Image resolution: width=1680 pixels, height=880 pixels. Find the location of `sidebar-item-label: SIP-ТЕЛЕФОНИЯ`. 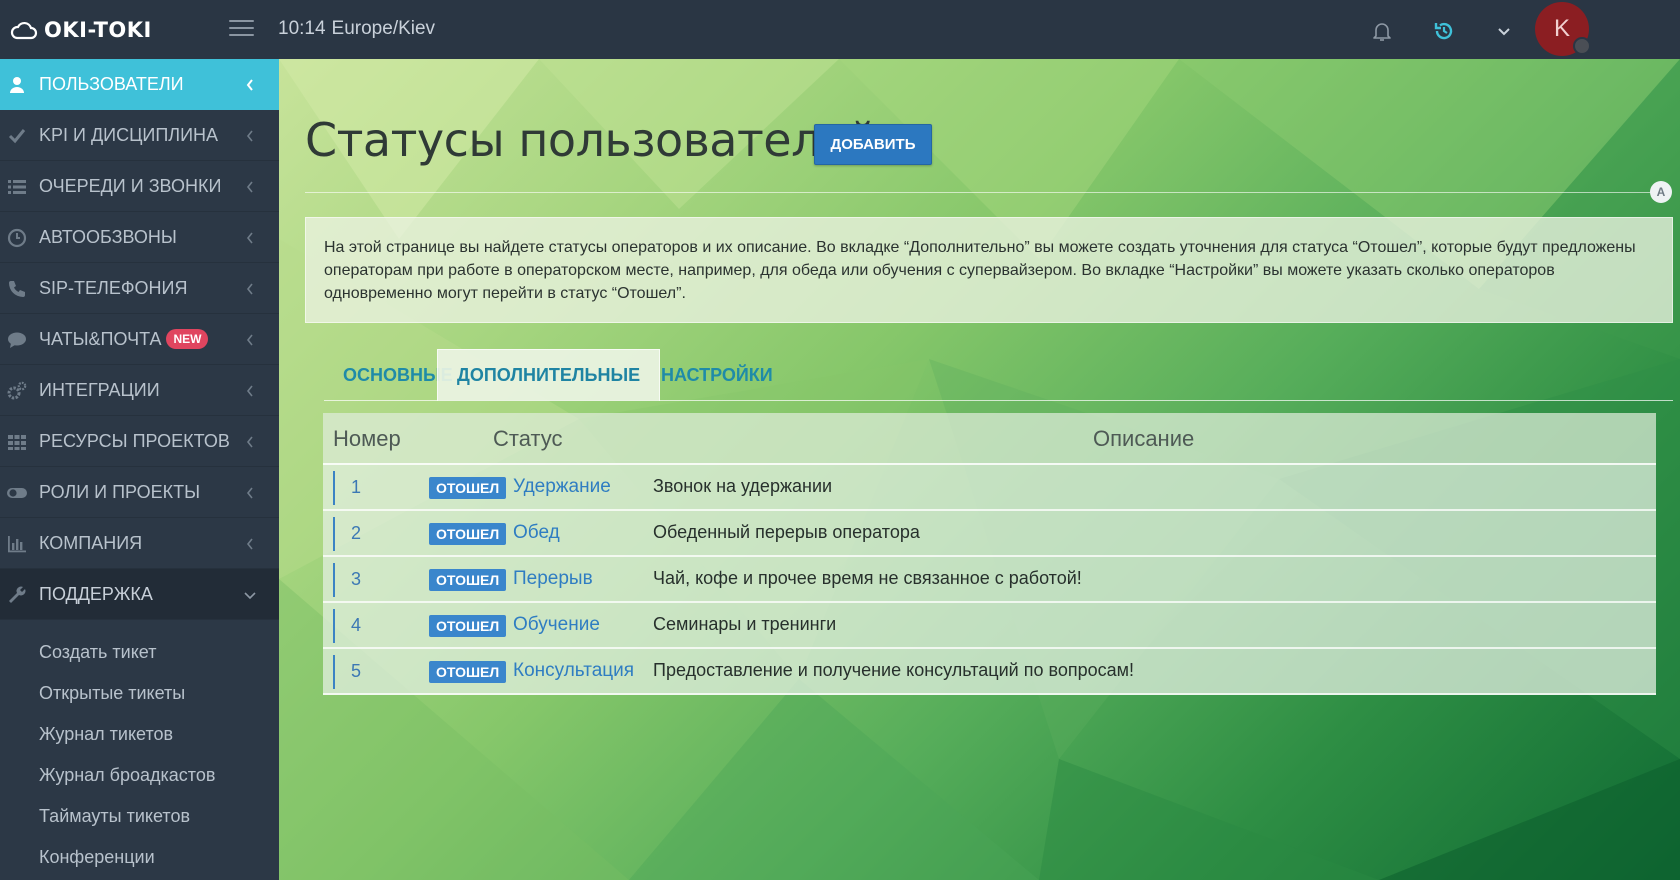

sidebar-item-label: SIP-ТЕЛЕФОНИЯ is located at coordinates (113, 288).